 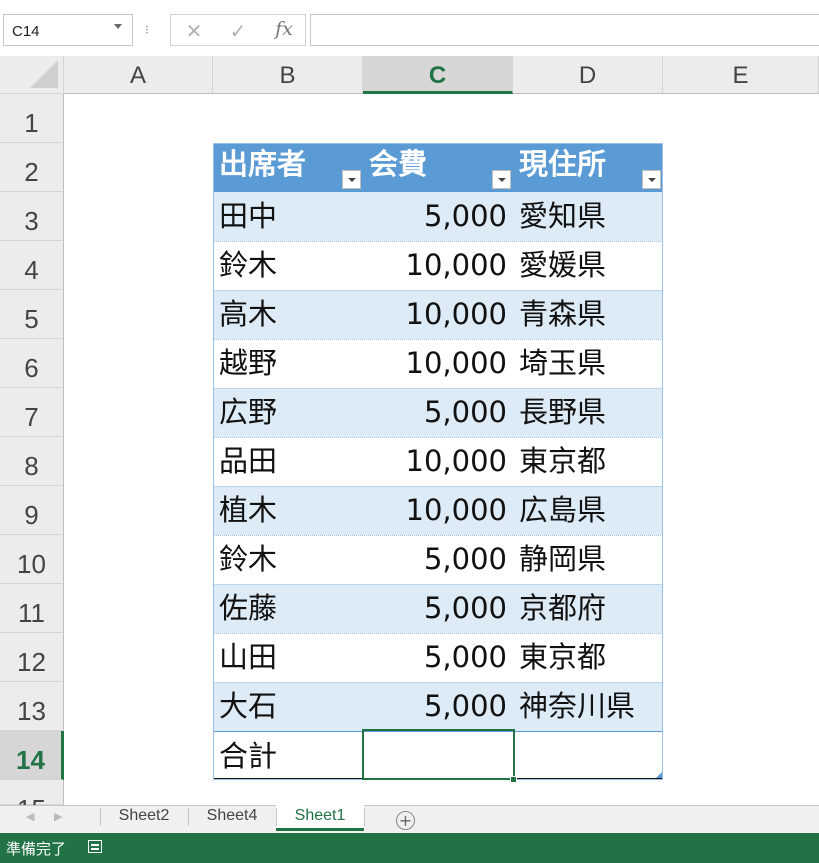 What do you see at coordinates (588, 314) in the screenshot?
I see `table-cell: 青森県` at bounding box center [588, 314].